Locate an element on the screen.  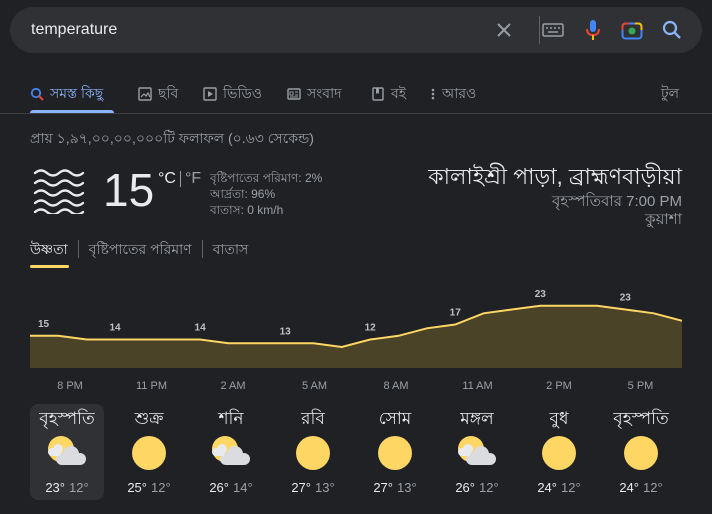
chart-data-label: 12 is located at coordinates (371, 328).